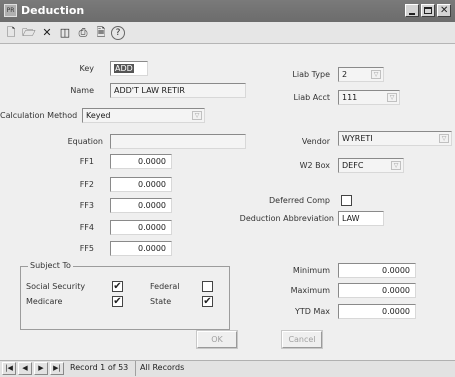  Describe the element at coordinates (86, 227) in the screenshot. I see `ff4-label: FF4` at that location.